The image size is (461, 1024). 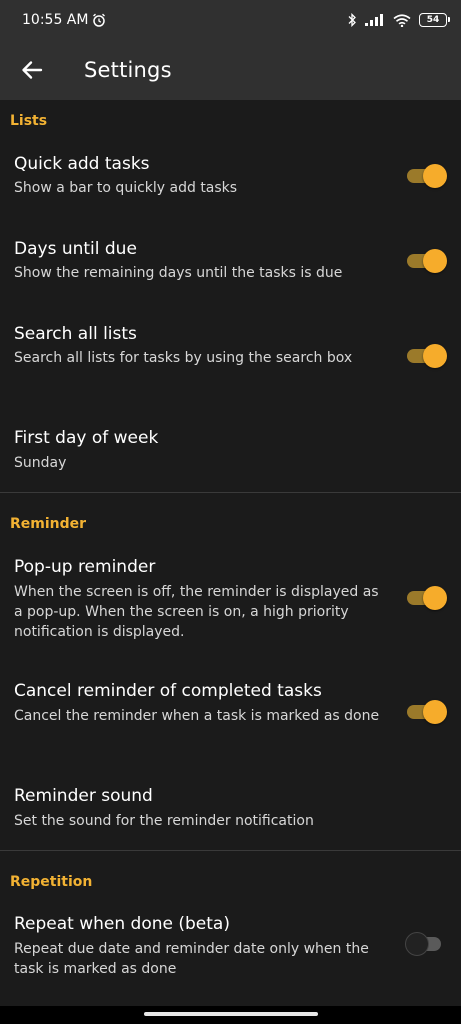 I want to click on pref-title: Repeat when done (beta), so click(x=122, y=924).